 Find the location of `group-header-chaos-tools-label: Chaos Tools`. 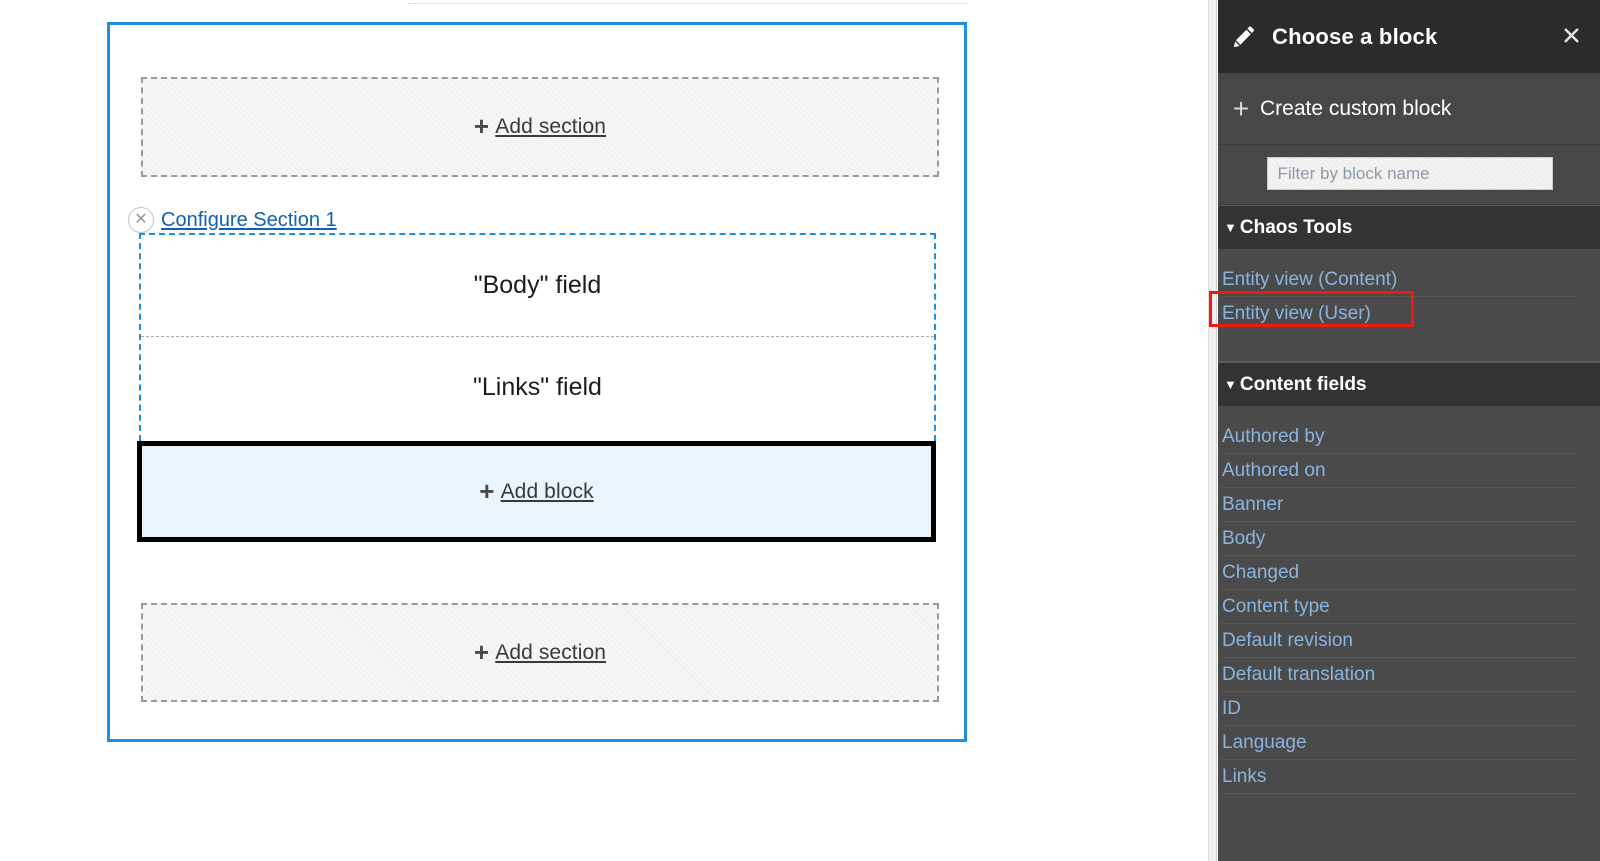

group-header-chaos-tools-label: Chaos Tools is located at coordinates (1296, 227).